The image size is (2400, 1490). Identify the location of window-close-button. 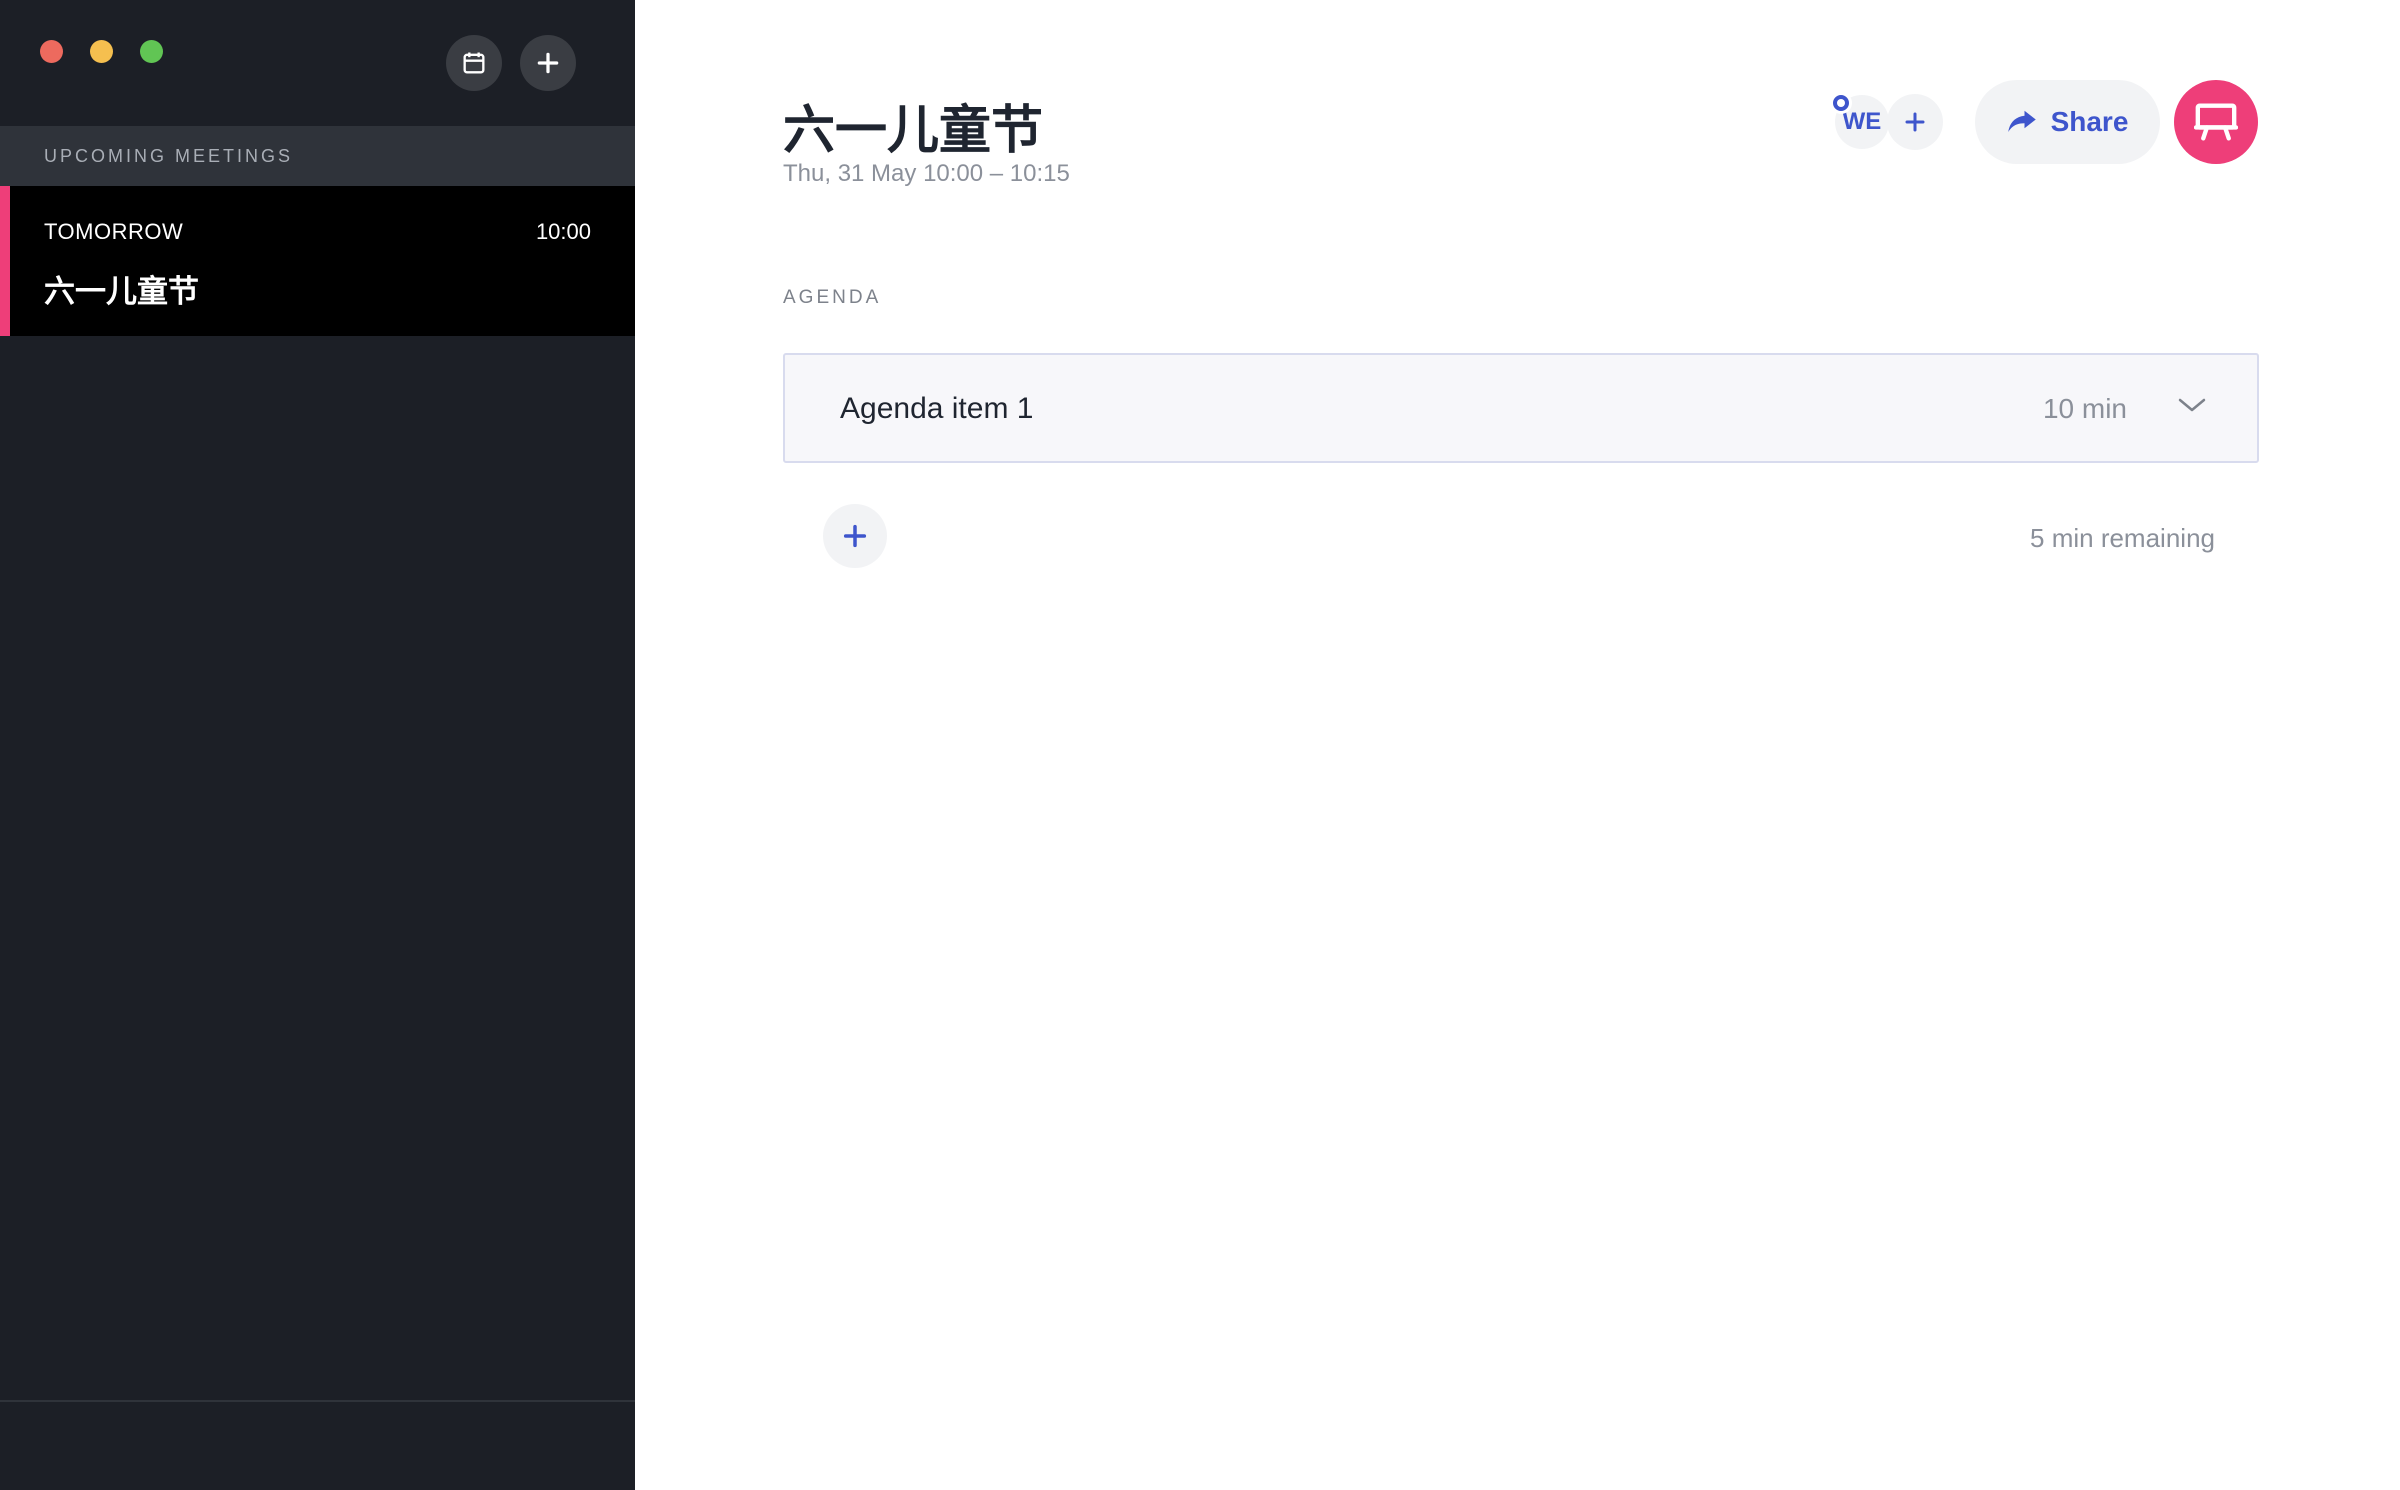
(51, 51).